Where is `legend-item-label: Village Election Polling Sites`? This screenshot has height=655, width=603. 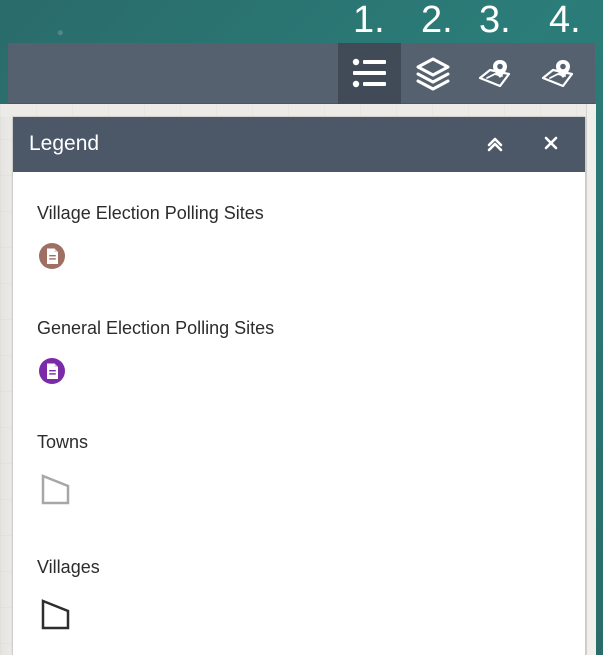
legend-item-label: Village Election Polling Sites is located at coordinates (150, 213).